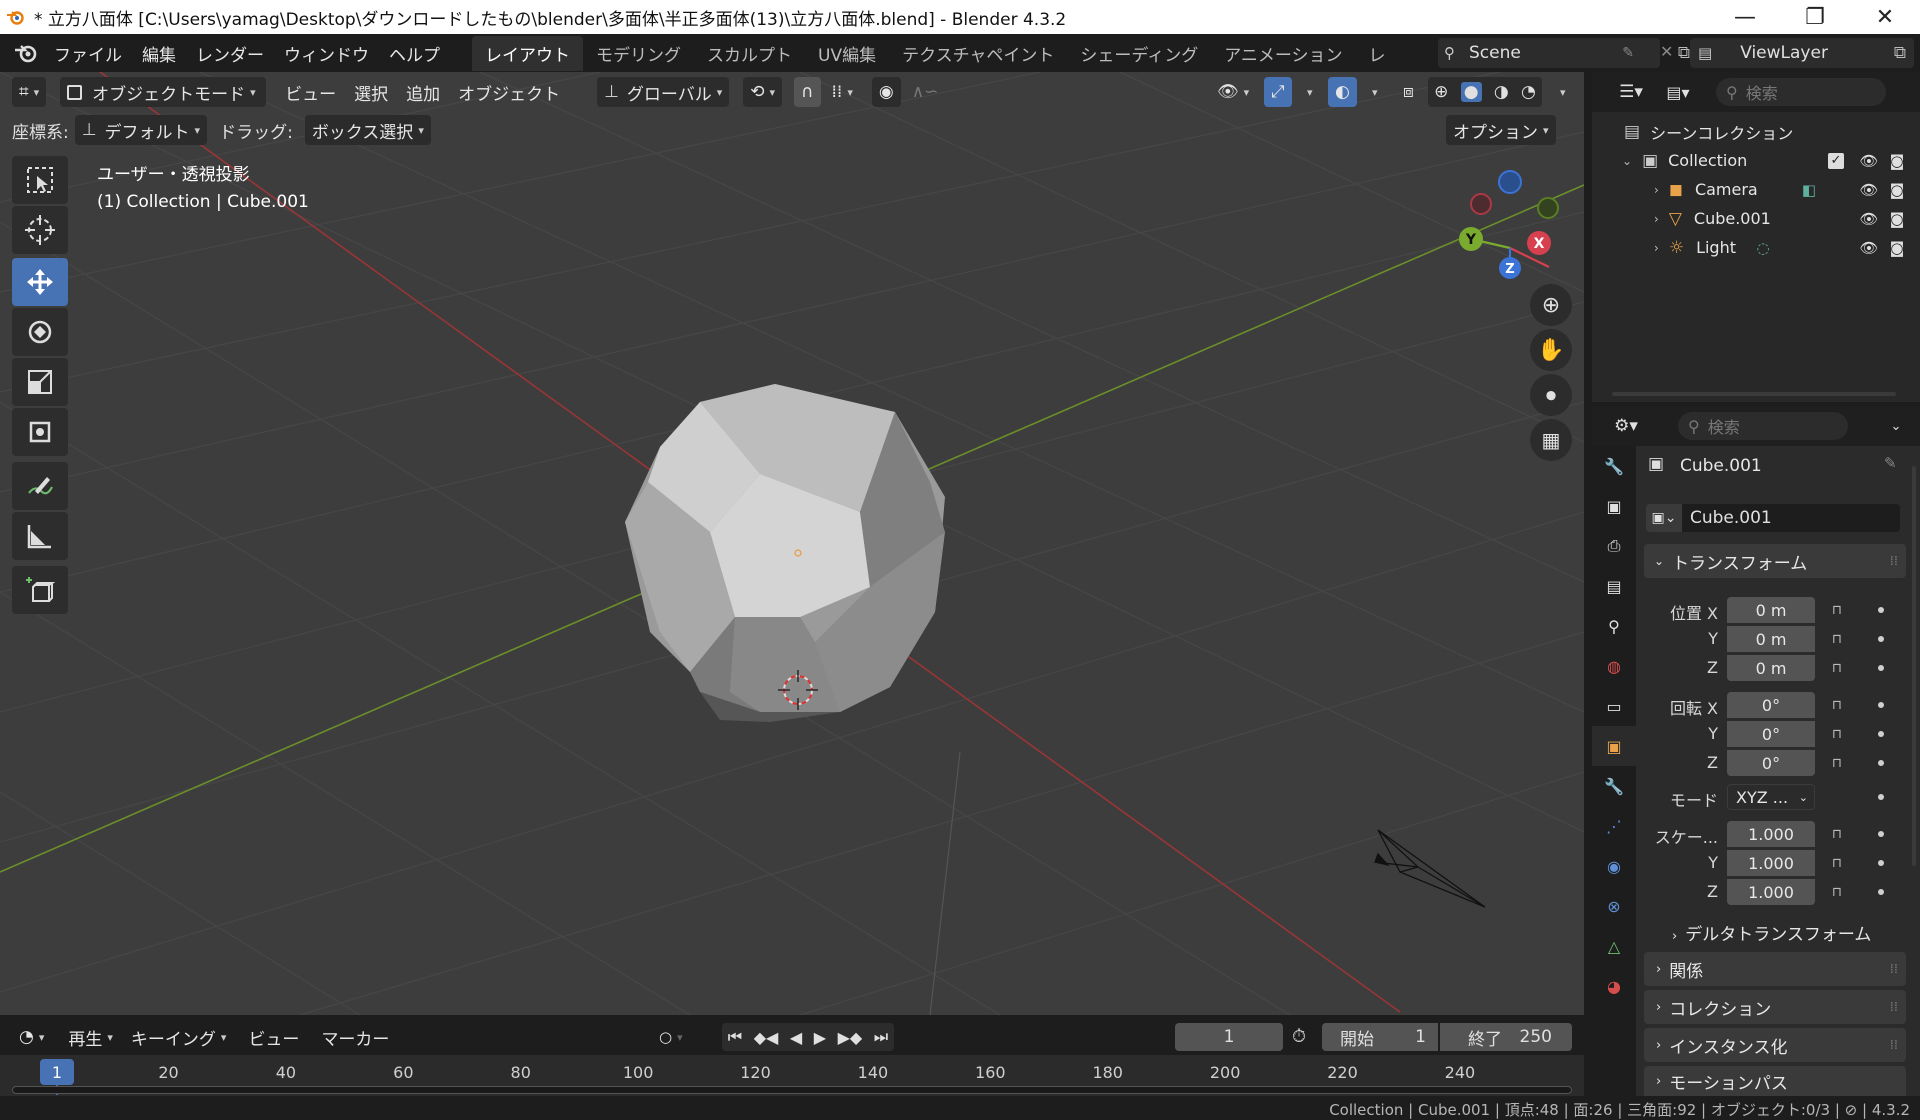 This screenshot has height=1120, width=1920. What do you see at coordinates (367, 130) in the screenshot?
I see `drag-selector: ボックス選択 ▾` at bounding box center [367, 130].